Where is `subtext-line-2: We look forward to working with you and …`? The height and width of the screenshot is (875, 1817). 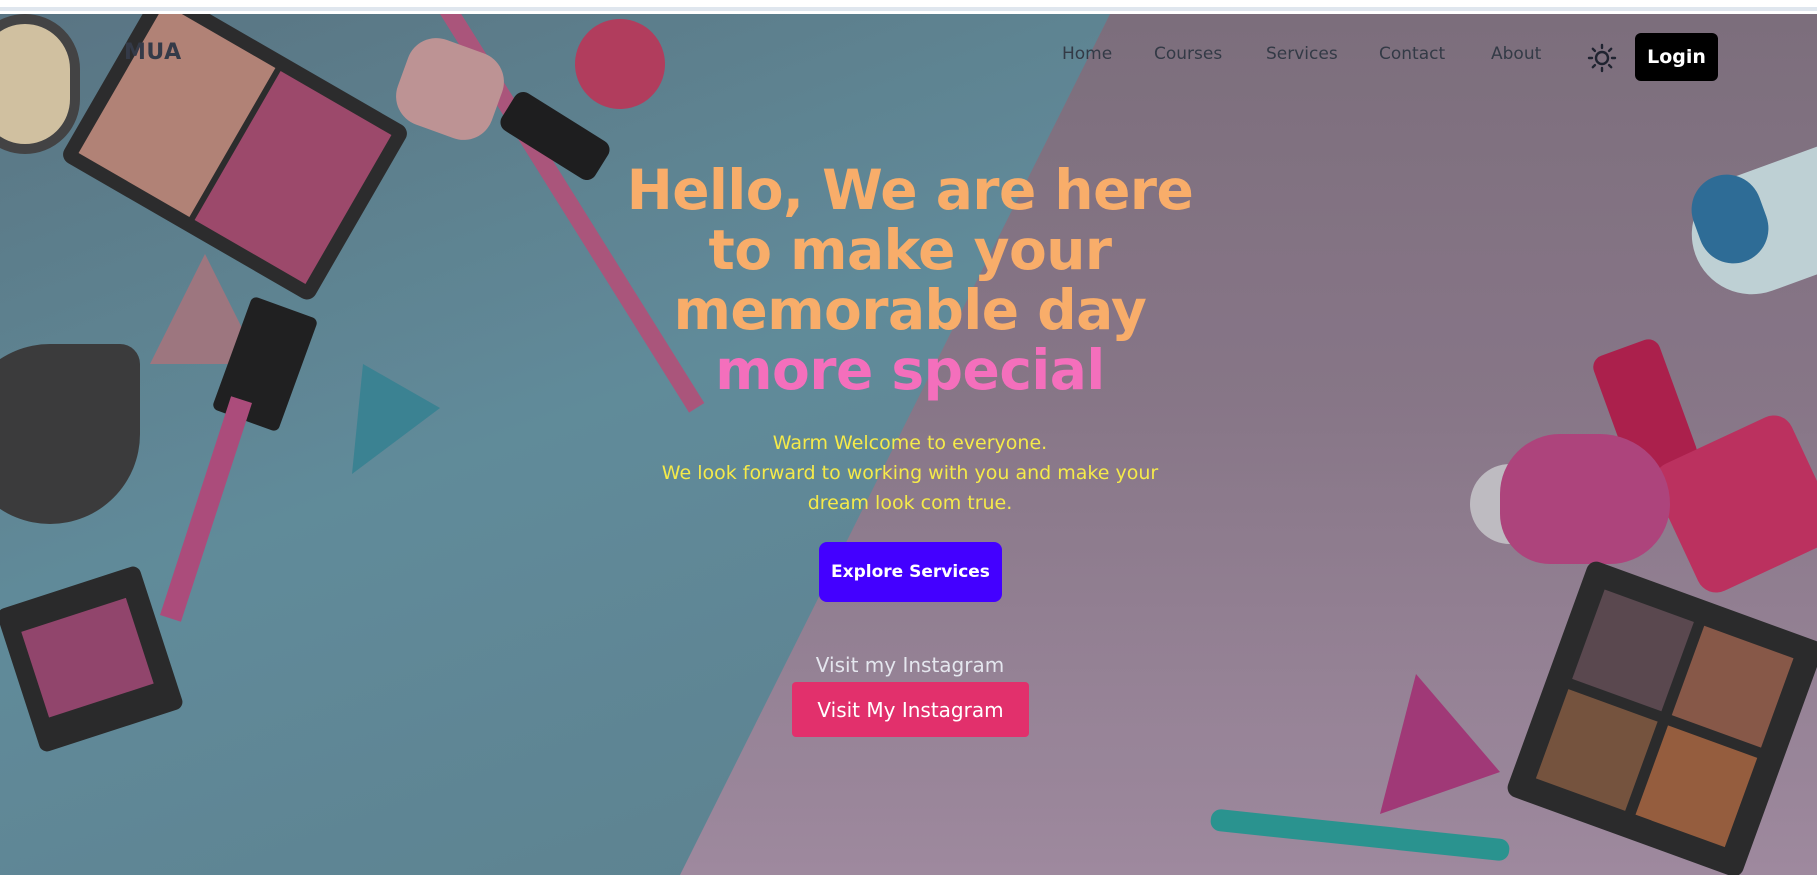
subtext-line-2: We look forward to working with you and … is located at coordinates (910, 473).